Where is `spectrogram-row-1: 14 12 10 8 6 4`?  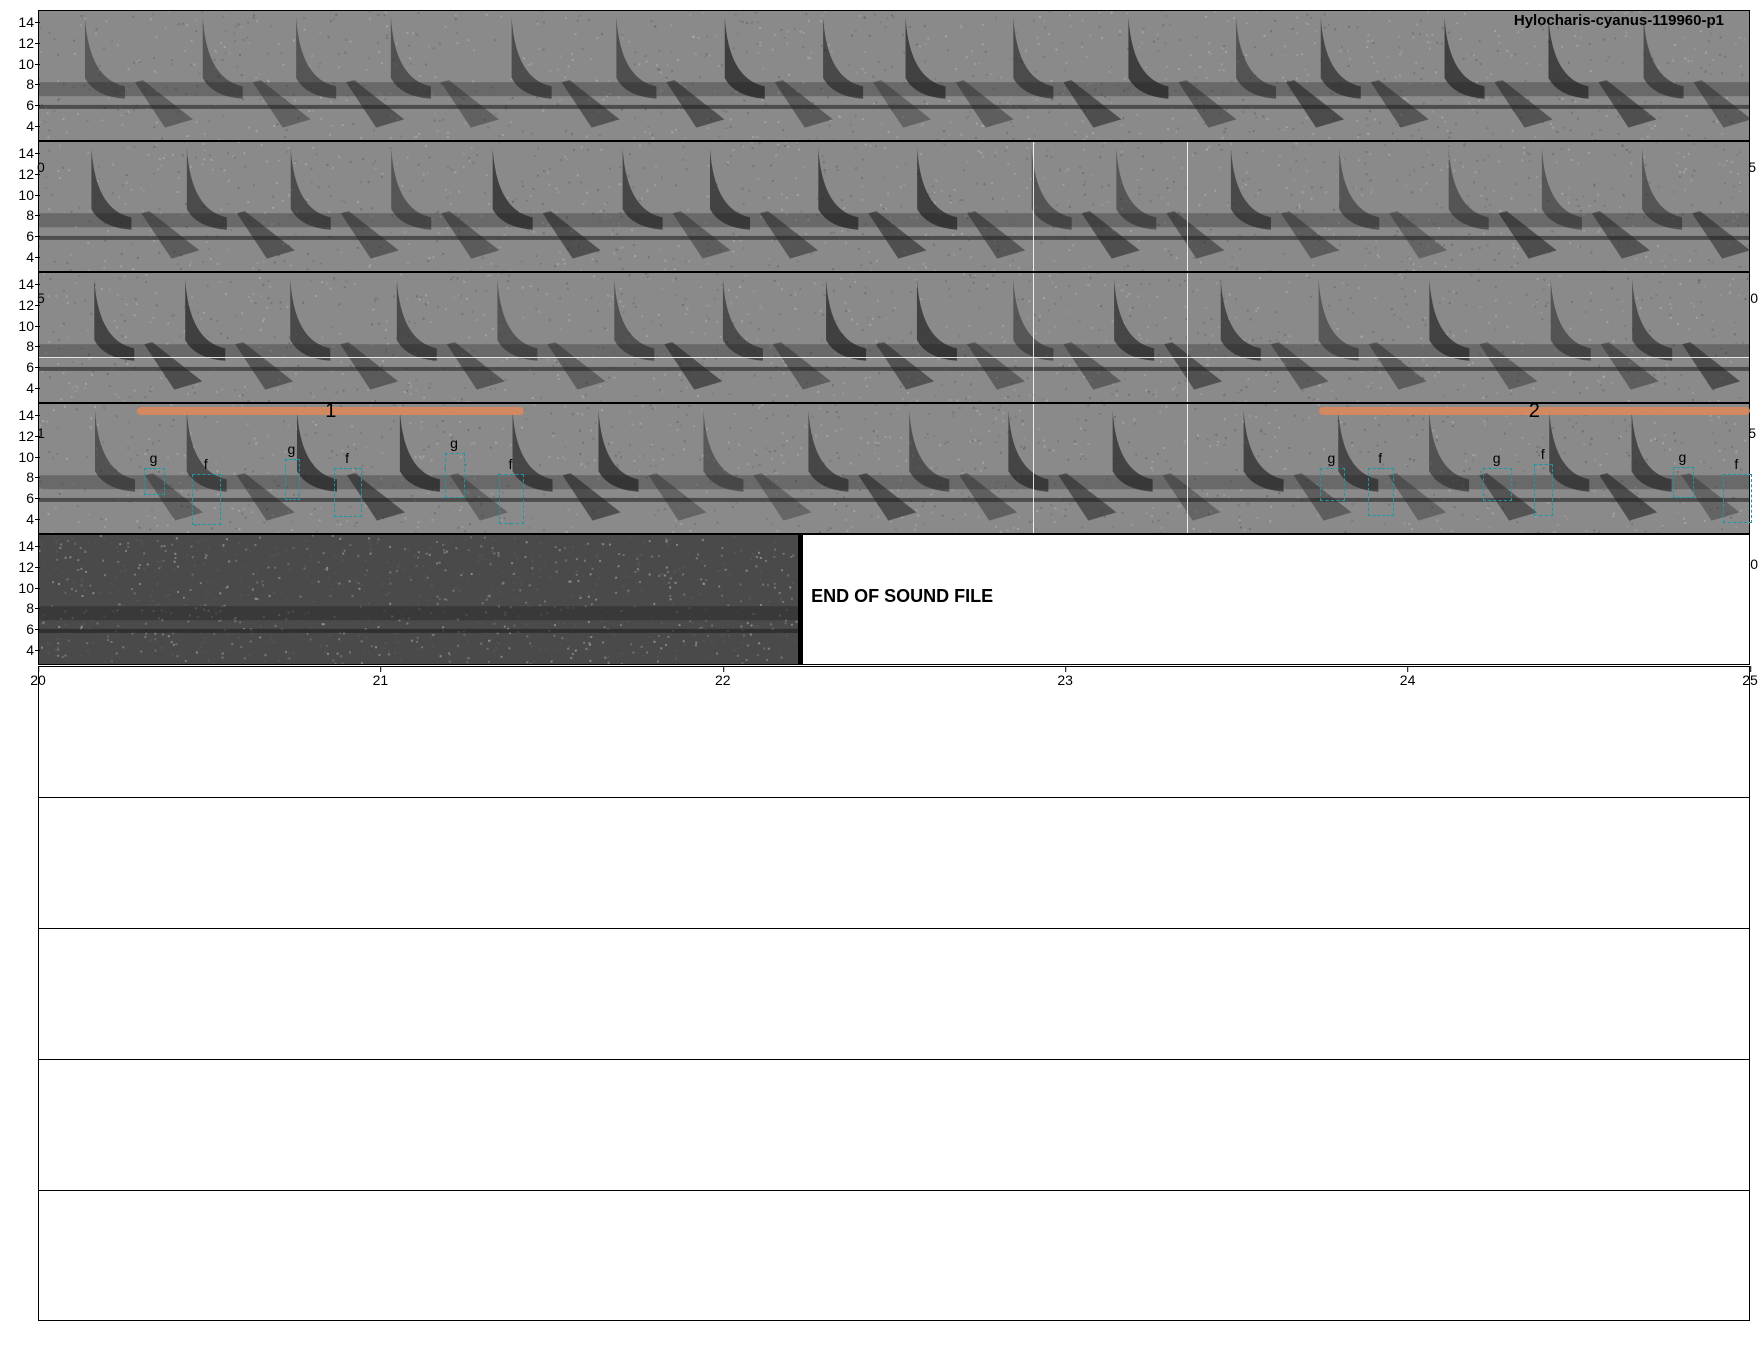
spectrogram-row-1: 14 12 10 8 6 4 is located at coordinates (884, 75).